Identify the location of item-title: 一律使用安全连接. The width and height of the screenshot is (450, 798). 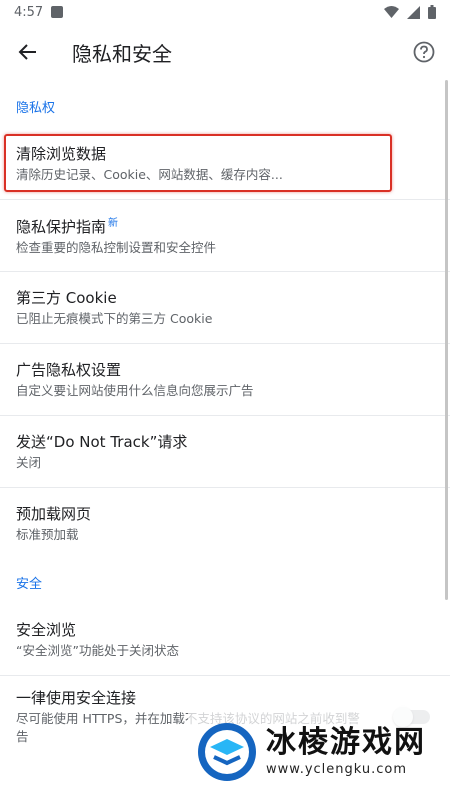
(76, 698).